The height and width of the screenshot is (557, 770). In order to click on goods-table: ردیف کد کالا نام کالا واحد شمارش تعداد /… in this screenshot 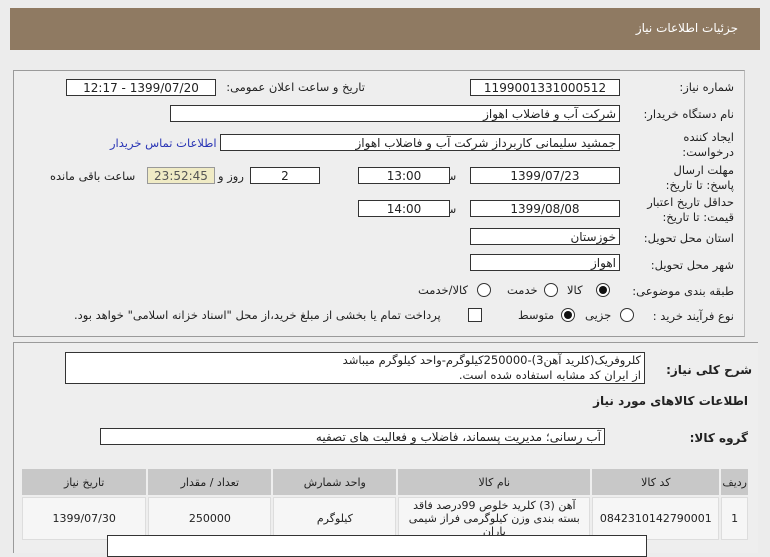, I will do `click(385, 504)`.